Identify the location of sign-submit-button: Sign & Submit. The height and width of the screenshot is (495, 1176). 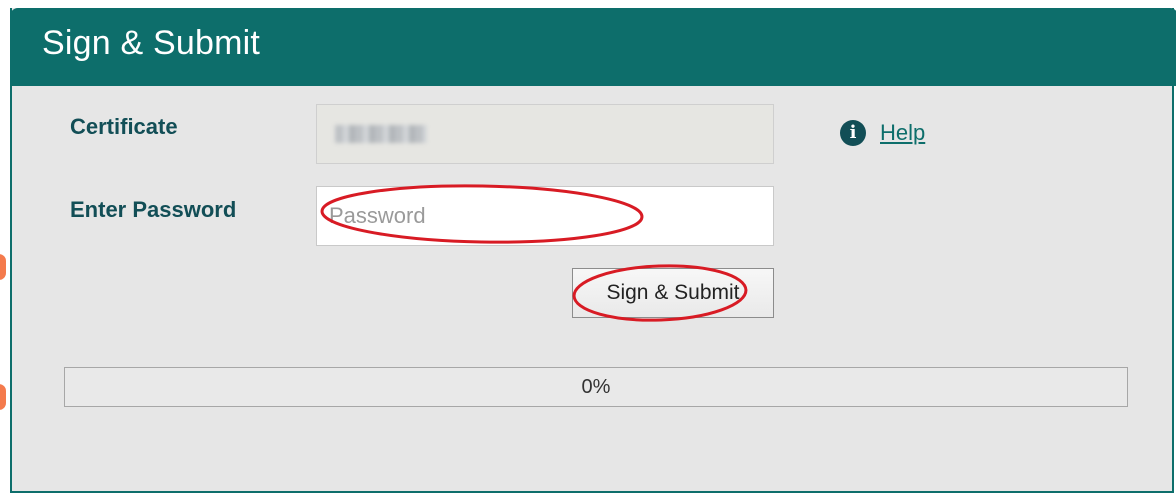
(673, 293).